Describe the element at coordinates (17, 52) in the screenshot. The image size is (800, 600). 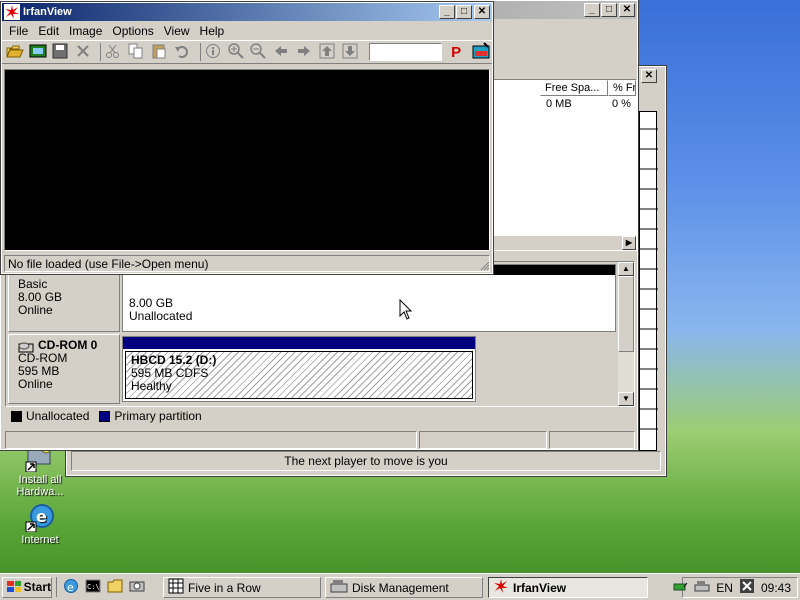
I see `open-icon` at that location.